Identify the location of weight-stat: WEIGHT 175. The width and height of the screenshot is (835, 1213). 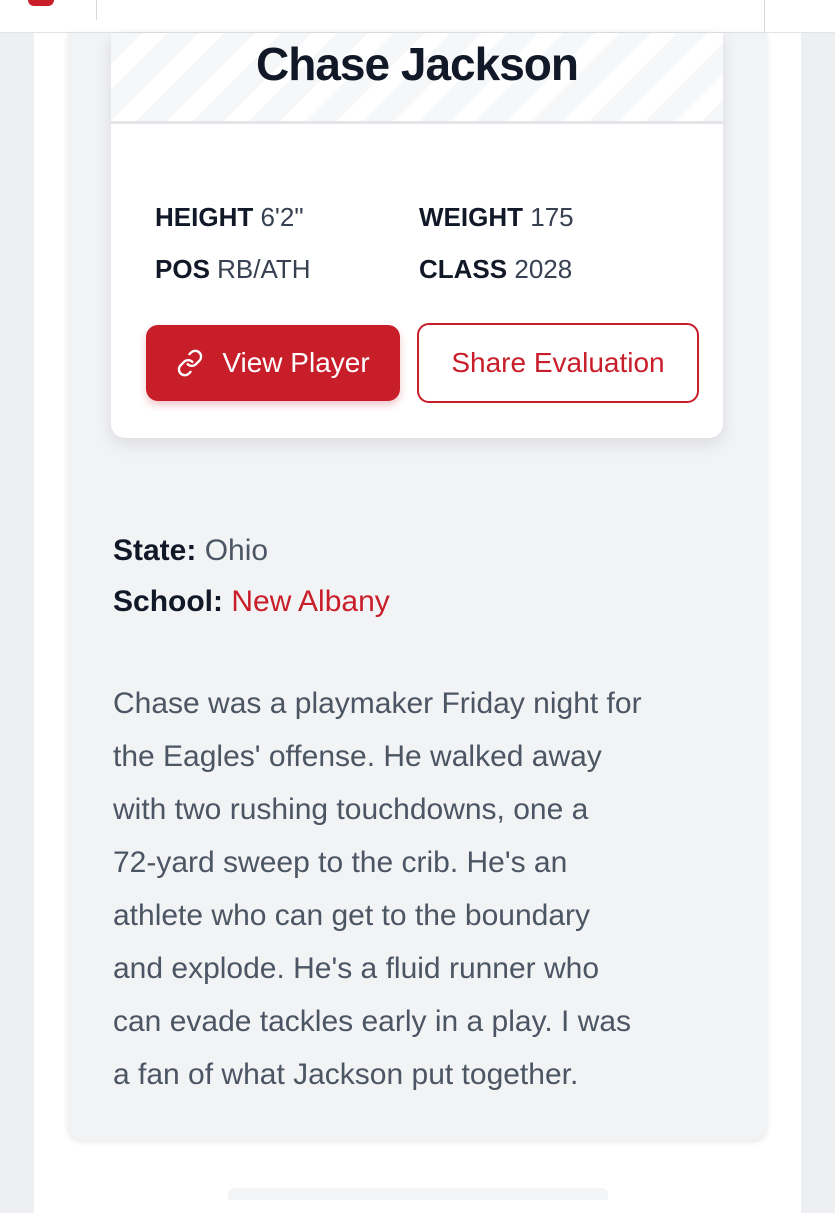
(496, 217).